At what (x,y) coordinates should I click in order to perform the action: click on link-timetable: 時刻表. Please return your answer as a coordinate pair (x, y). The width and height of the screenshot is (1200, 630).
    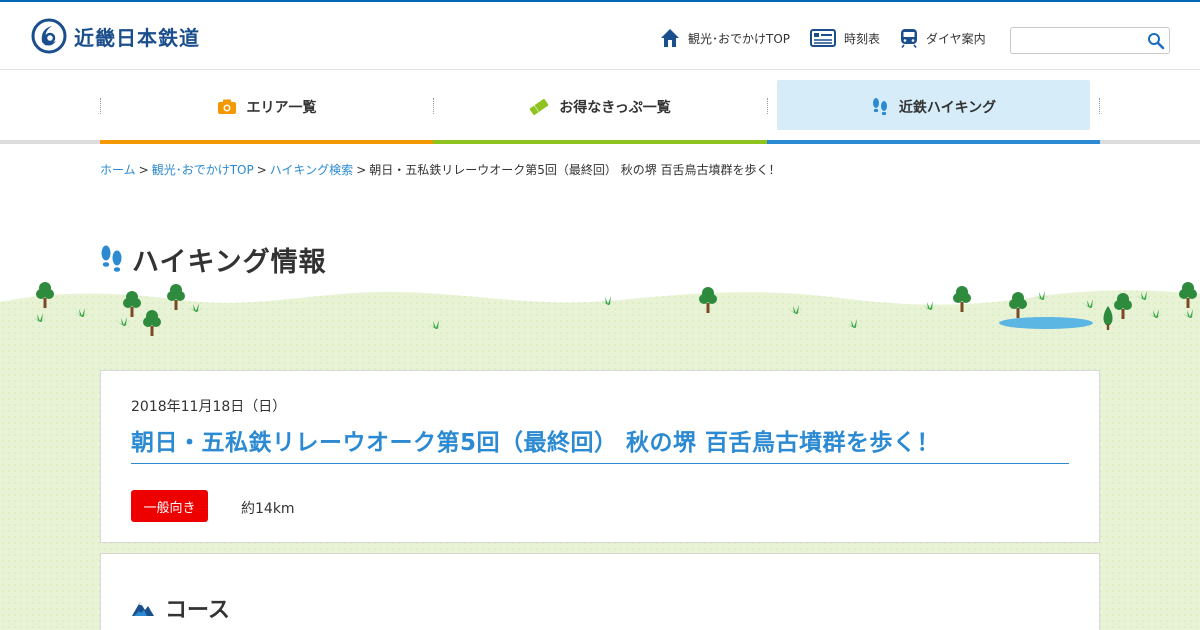
    Looking at the image, I should click on (845, 38).